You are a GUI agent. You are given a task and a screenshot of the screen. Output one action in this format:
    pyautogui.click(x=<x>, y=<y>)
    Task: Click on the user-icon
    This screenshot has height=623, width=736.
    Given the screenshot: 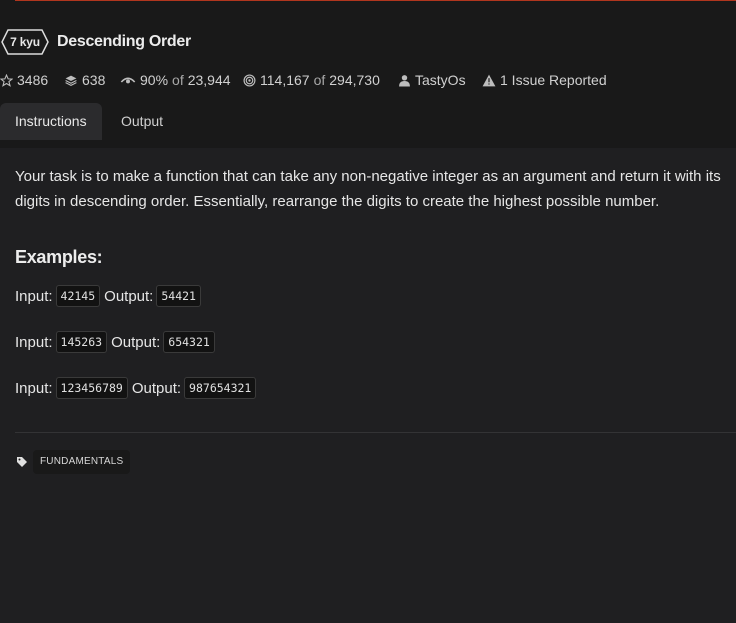 What is the action you would take?
    pyautogui.click(x=404, y=80)
    